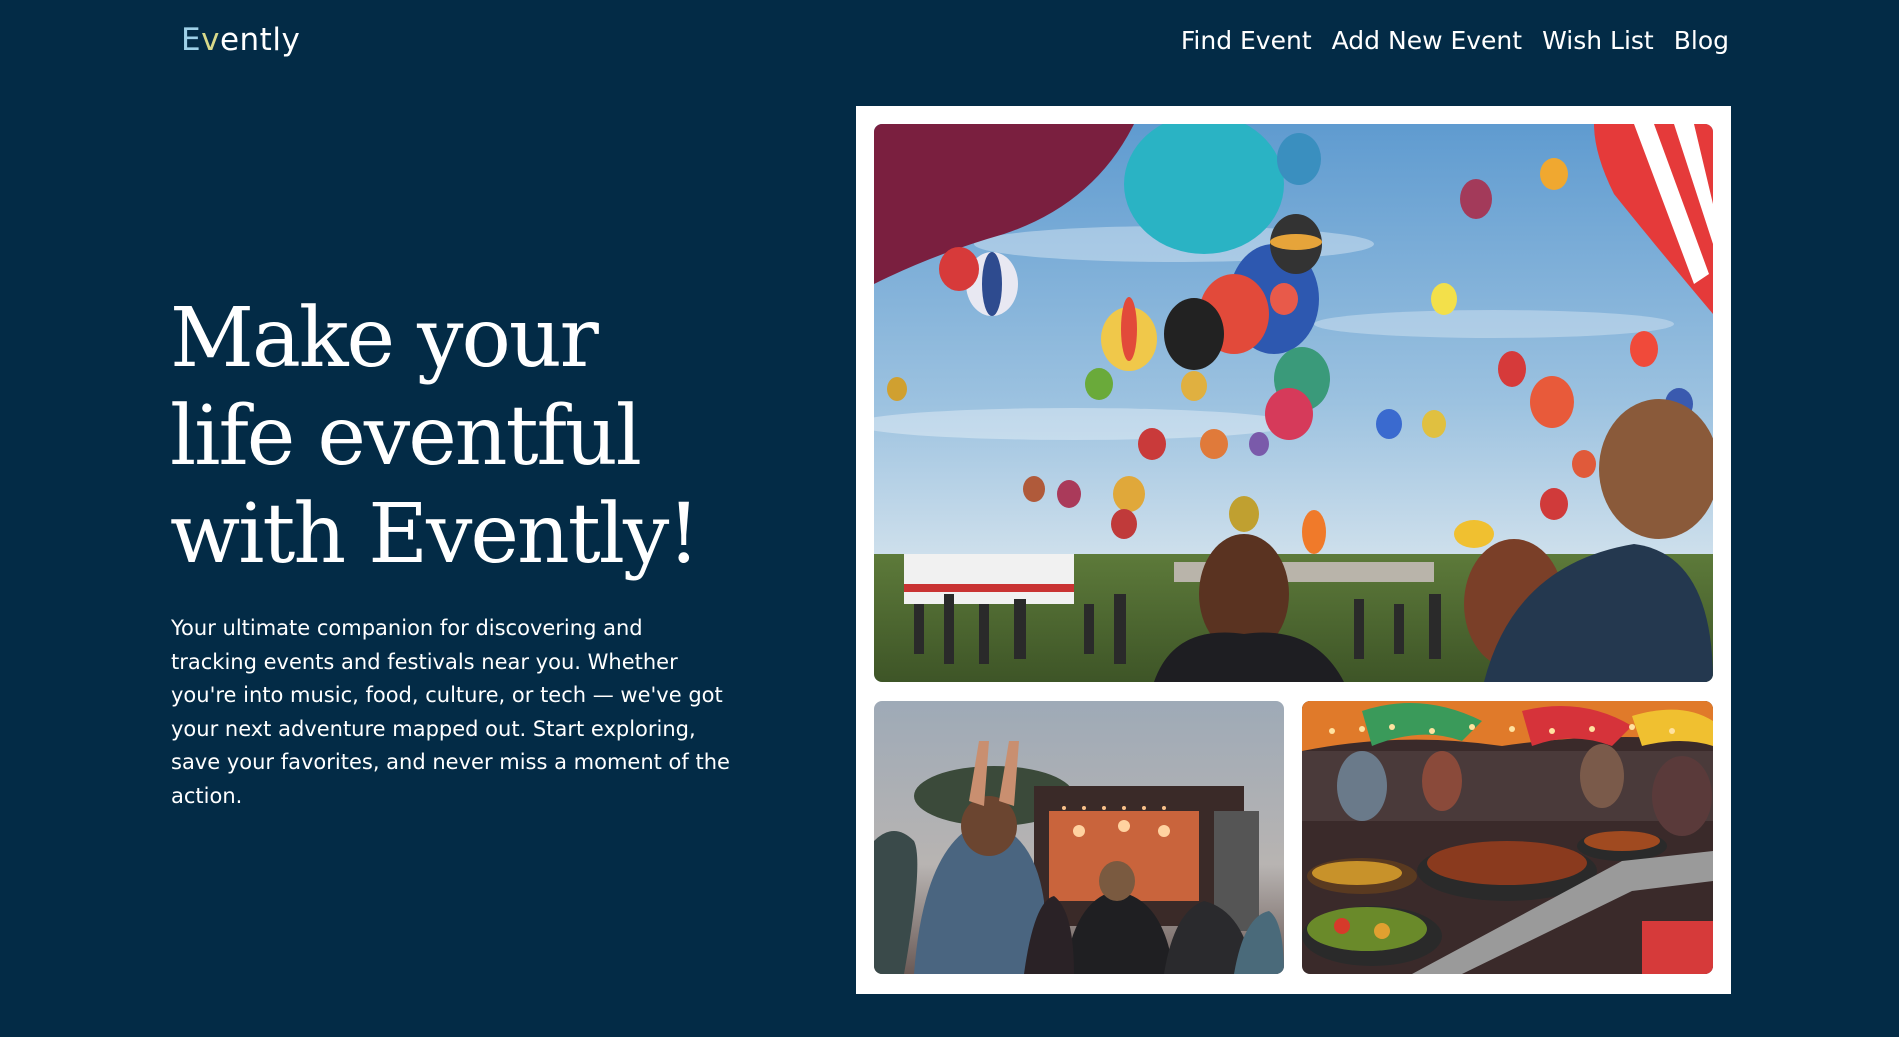  Describe the element at coordinates (384, 338) in the screenshot. I see `hero-title-line: Make your` at that location.